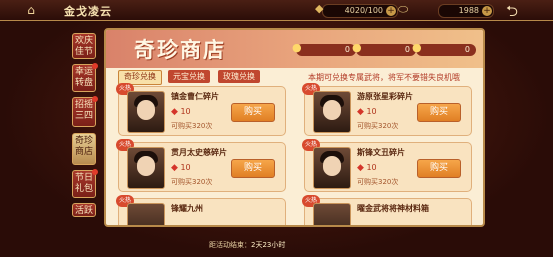 This screenshot has width=553, height=257. Describe the element at coordinates (387, 109) in the screenshot. I see `shop-item-card: 火热 游原张星彩碎片 ◆ 10 可购买320次 购买` at that location.